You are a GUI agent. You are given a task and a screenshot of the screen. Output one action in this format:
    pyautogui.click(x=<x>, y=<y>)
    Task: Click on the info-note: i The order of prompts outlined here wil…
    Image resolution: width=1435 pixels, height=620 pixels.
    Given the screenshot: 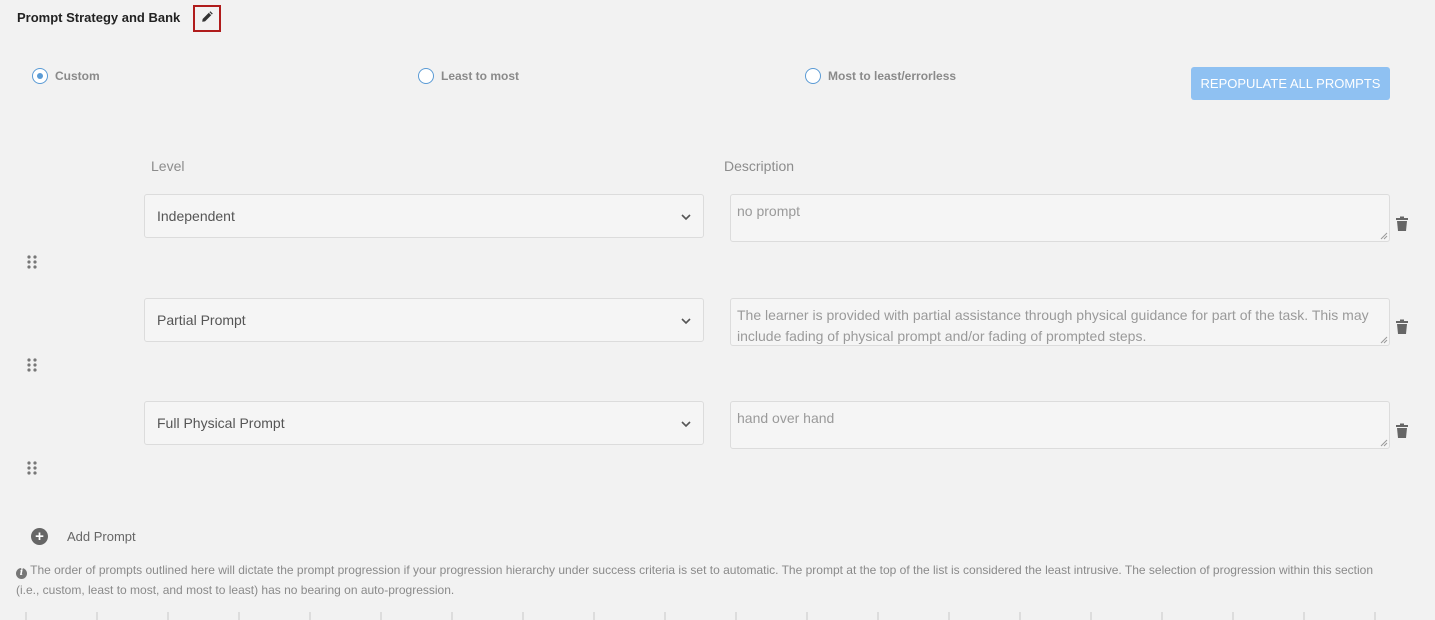 What is the action you would take?
    pyautogui.click(x=701, y=580)
    